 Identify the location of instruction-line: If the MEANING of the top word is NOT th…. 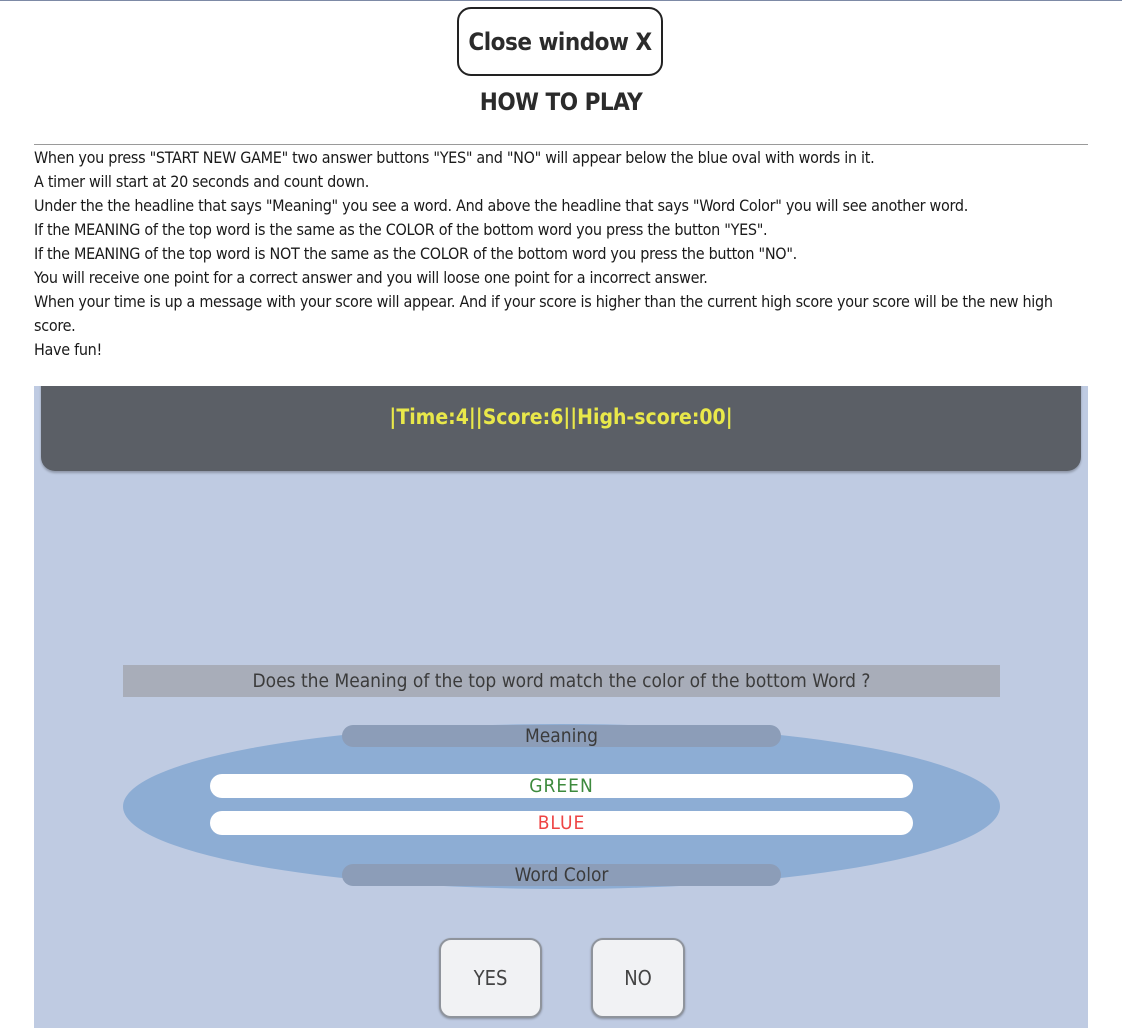
(415, 253).